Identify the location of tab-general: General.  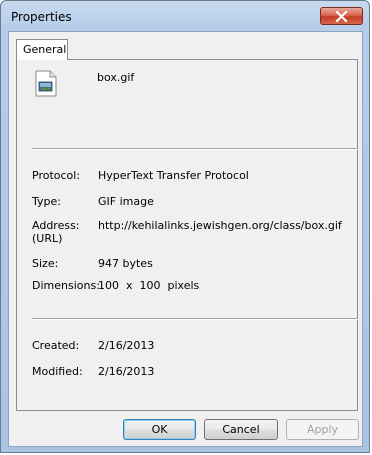
(42, 49).